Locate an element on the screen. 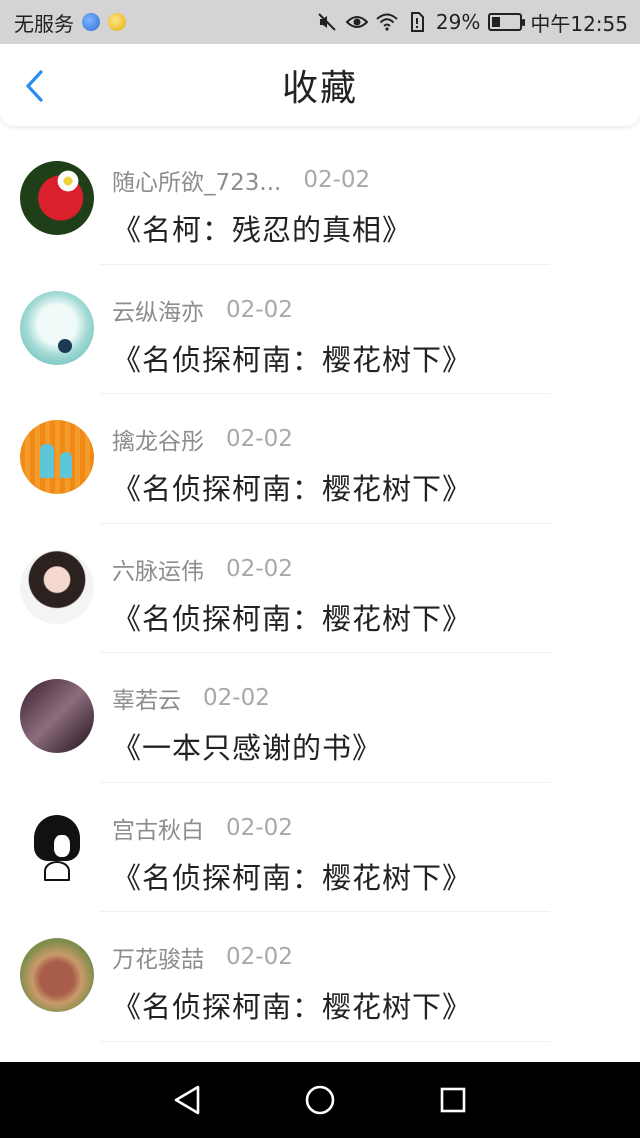  list-item: 随心所欲_723... 02-02 《名柯：残忍的真相》 is located at coordinates (320, 200).